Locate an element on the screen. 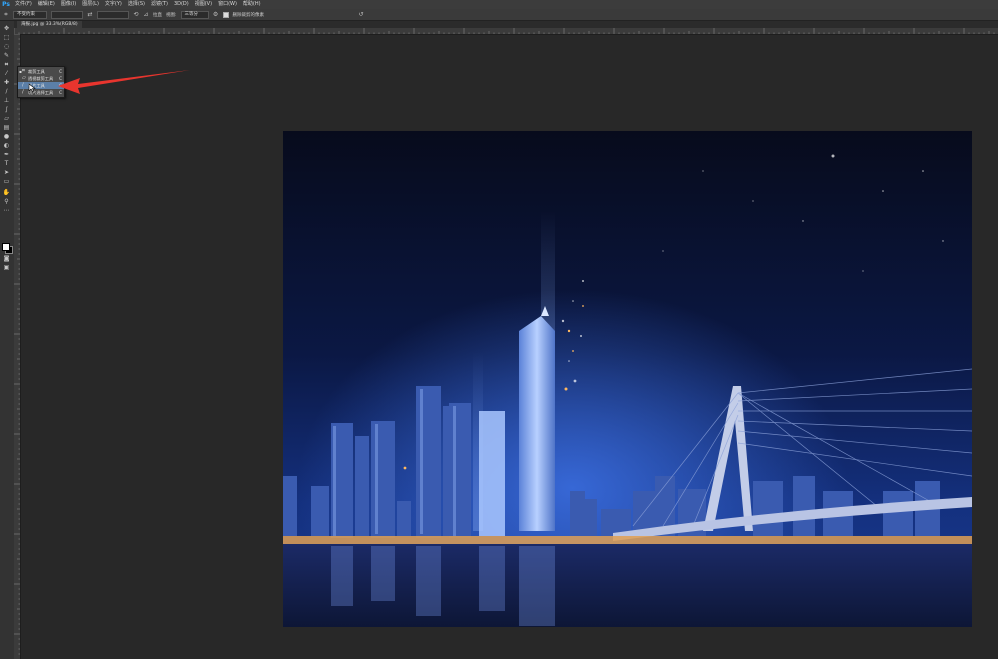 Image resolution: width=998 pixels, height=659 pixels. menu-layer: 图层(L) is located at coordinates (90, 4).